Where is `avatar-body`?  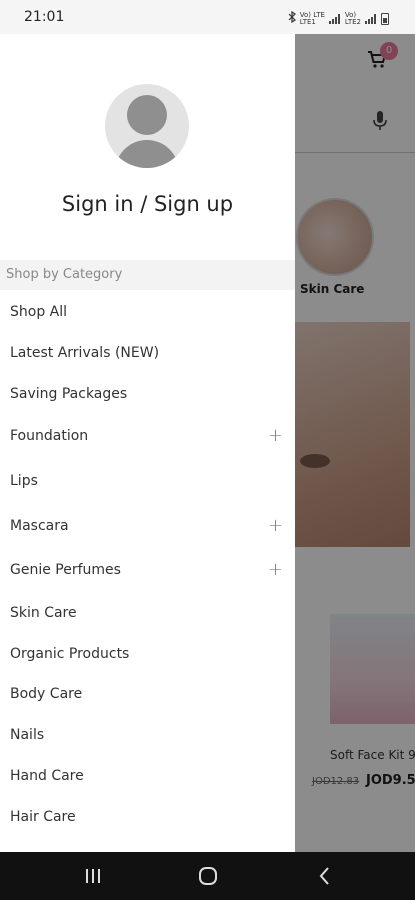 avatar-body is located at coordinates (147, 154).